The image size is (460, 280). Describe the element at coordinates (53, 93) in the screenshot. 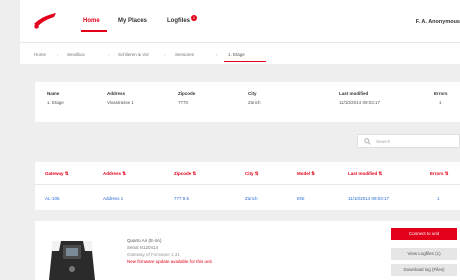

I see `summary-header-name: Name` at that location.